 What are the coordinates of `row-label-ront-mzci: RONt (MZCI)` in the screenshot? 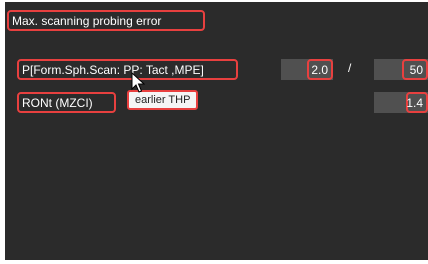 It's located at (66, 102).